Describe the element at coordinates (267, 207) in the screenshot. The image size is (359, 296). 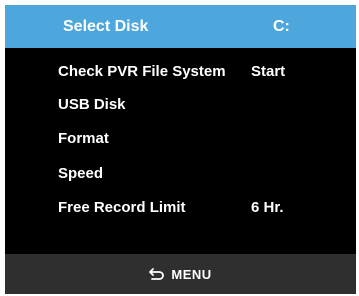
I see `menu-item-value: 6 Hr.` at that location.